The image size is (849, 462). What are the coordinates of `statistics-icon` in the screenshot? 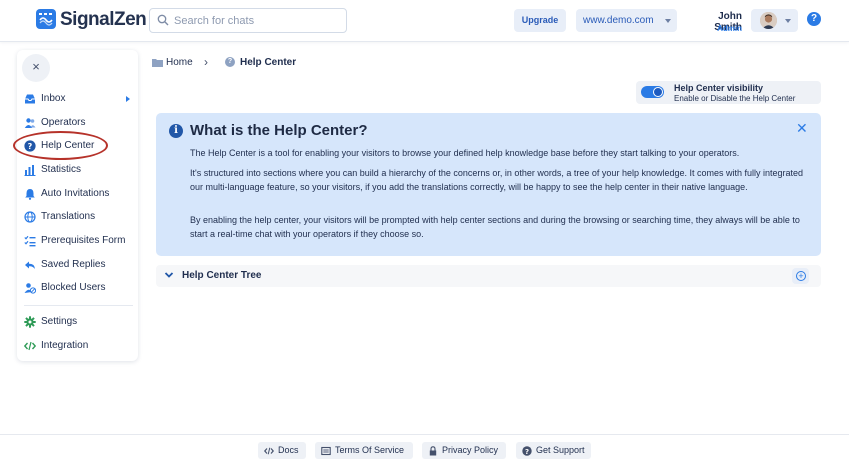 It's located at (30, 170).